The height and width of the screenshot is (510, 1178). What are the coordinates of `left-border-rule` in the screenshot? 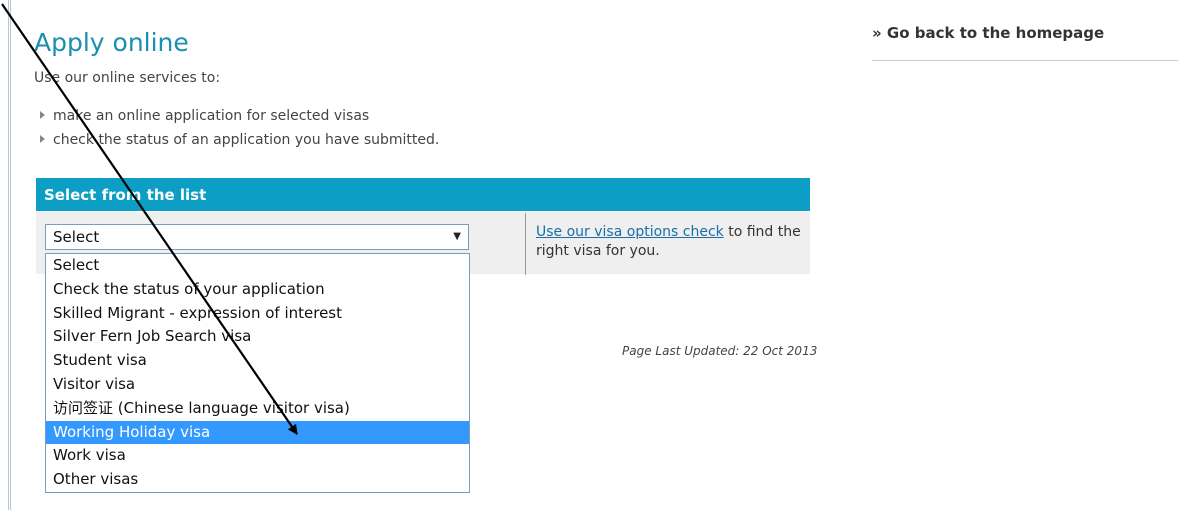 It's located at (9, 255).